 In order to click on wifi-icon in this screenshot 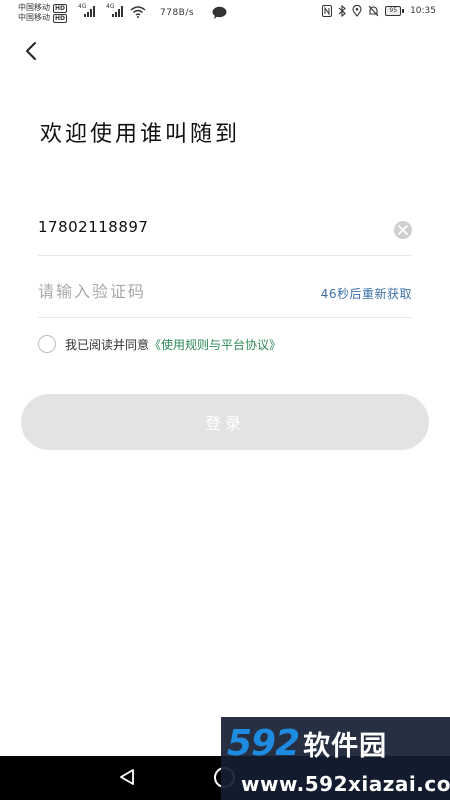, I will do `click(138, 12)`.